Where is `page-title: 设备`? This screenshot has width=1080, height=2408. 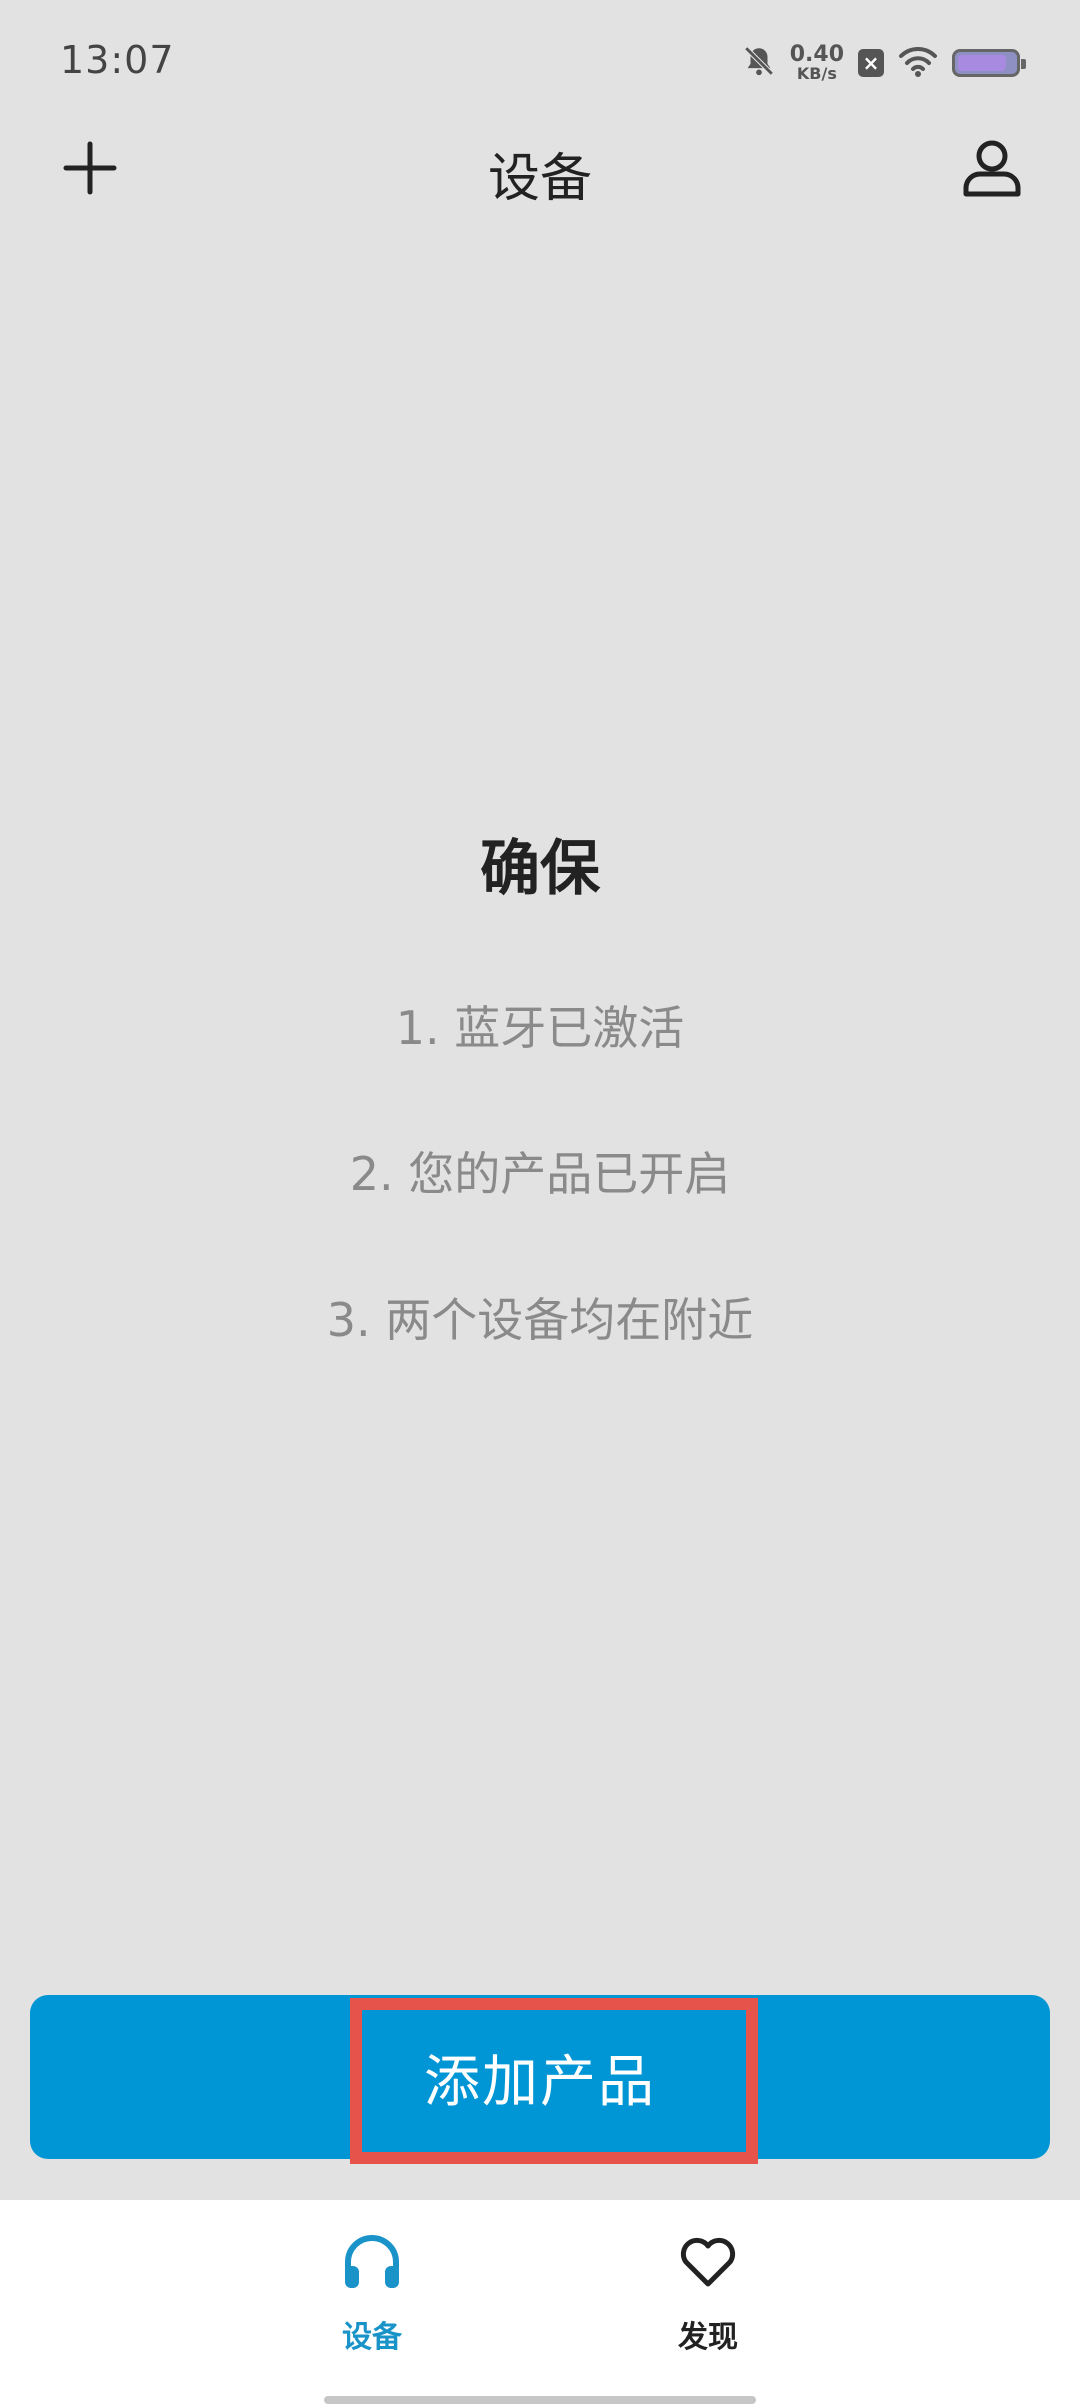
page-title: 设备 is located at coordinates (539, 179).